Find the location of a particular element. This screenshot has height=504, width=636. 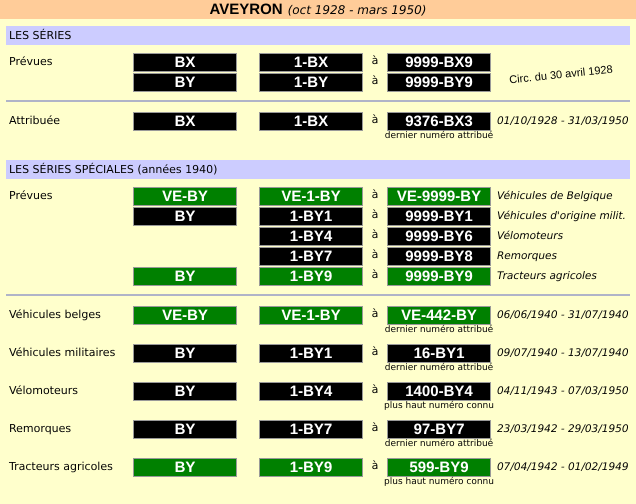

note-text: Remorques is located at coordinates (527, 255).